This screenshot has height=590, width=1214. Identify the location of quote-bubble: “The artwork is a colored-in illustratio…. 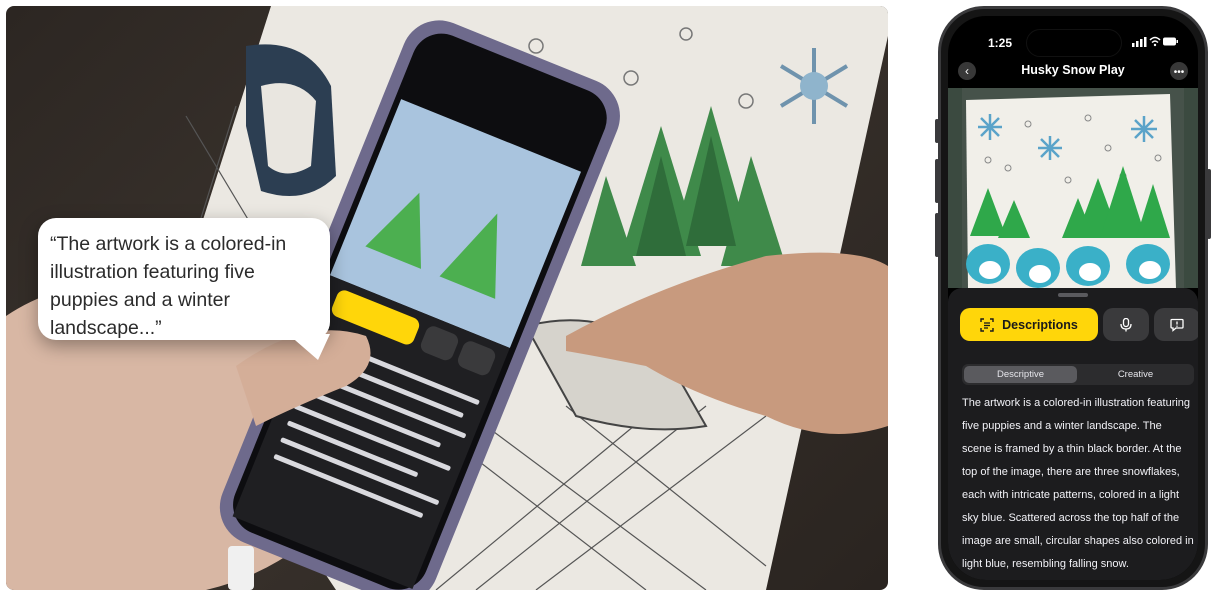
(184, 289).